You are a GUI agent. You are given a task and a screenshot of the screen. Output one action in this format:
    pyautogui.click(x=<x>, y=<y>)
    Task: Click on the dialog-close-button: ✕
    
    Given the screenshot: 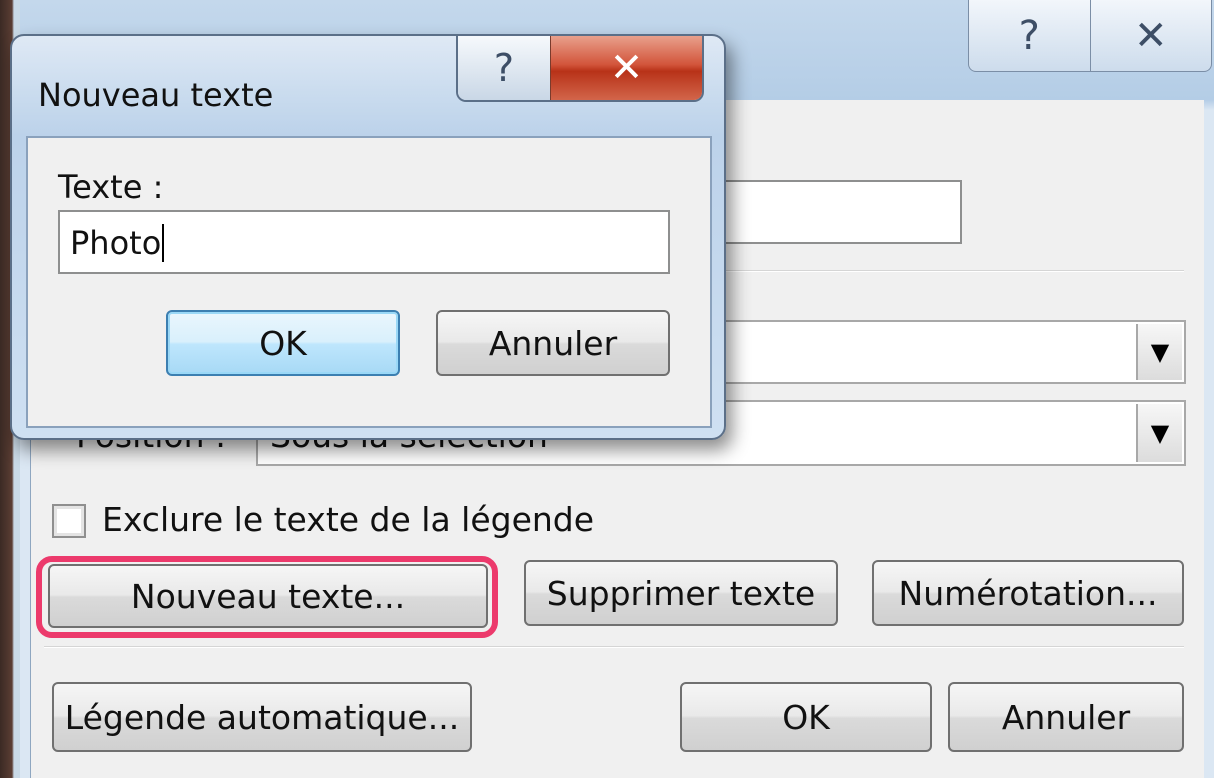 What is the action you would take?
    pyautogui.click(x=626, y=68)
    